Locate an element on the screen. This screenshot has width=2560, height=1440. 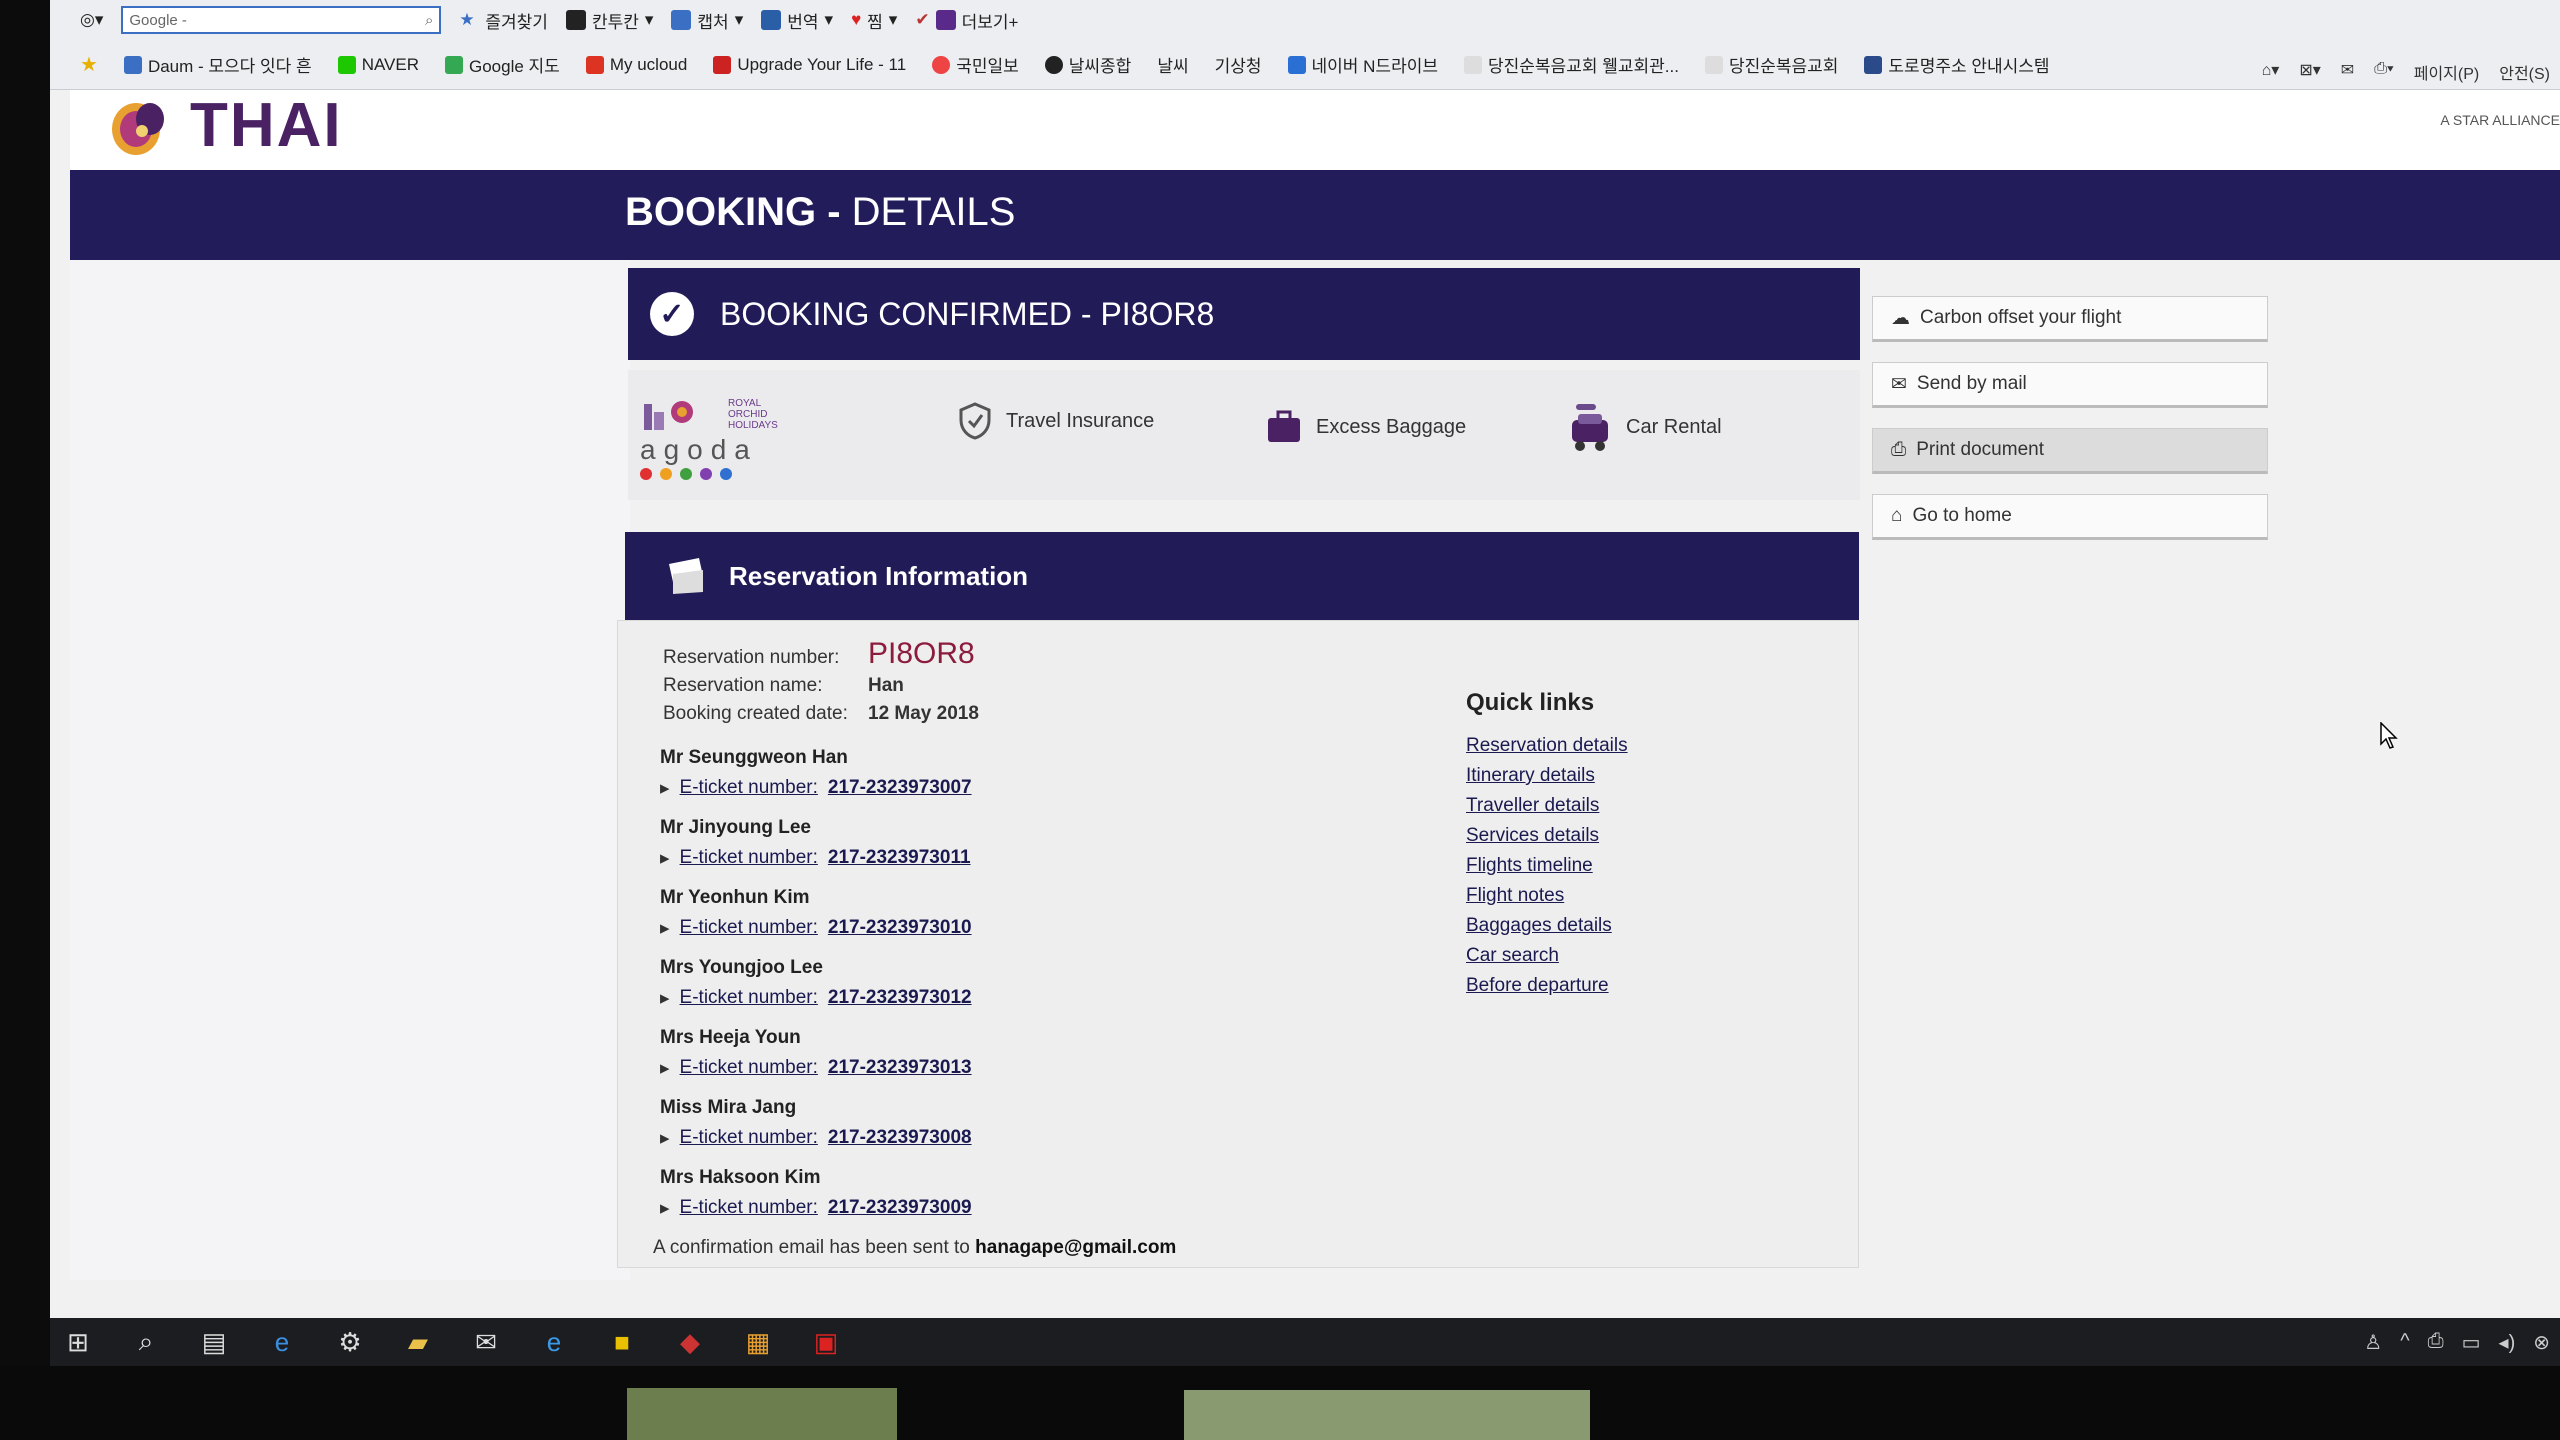
kakaotalk-icon: ■ is located at coordinates (622, 1342).